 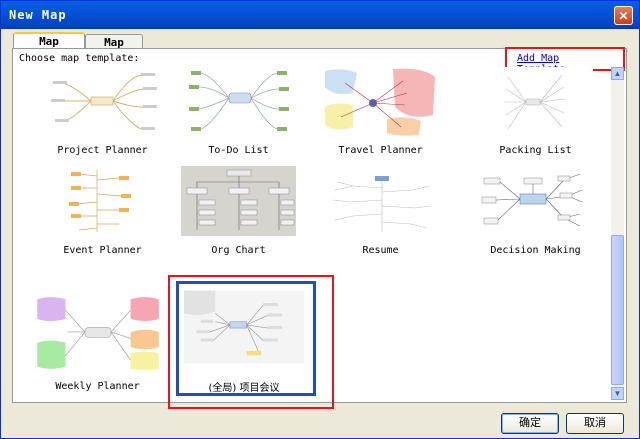 I want to click on project-planner-thumbnail, so click(x=102, y=102).